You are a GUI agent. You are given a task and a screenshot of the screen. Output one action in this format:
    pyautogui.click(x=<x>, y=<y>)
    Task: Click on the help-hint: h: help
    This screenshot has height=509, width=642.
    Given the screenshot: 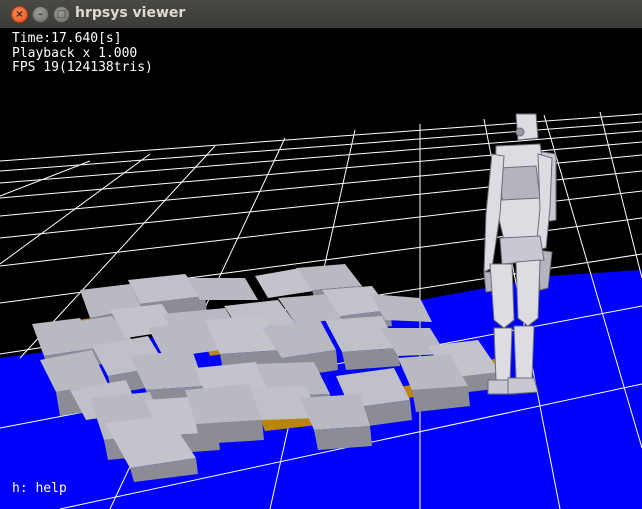 What is the action you would take?
    pyautogui.click(x=39, y=488)
    